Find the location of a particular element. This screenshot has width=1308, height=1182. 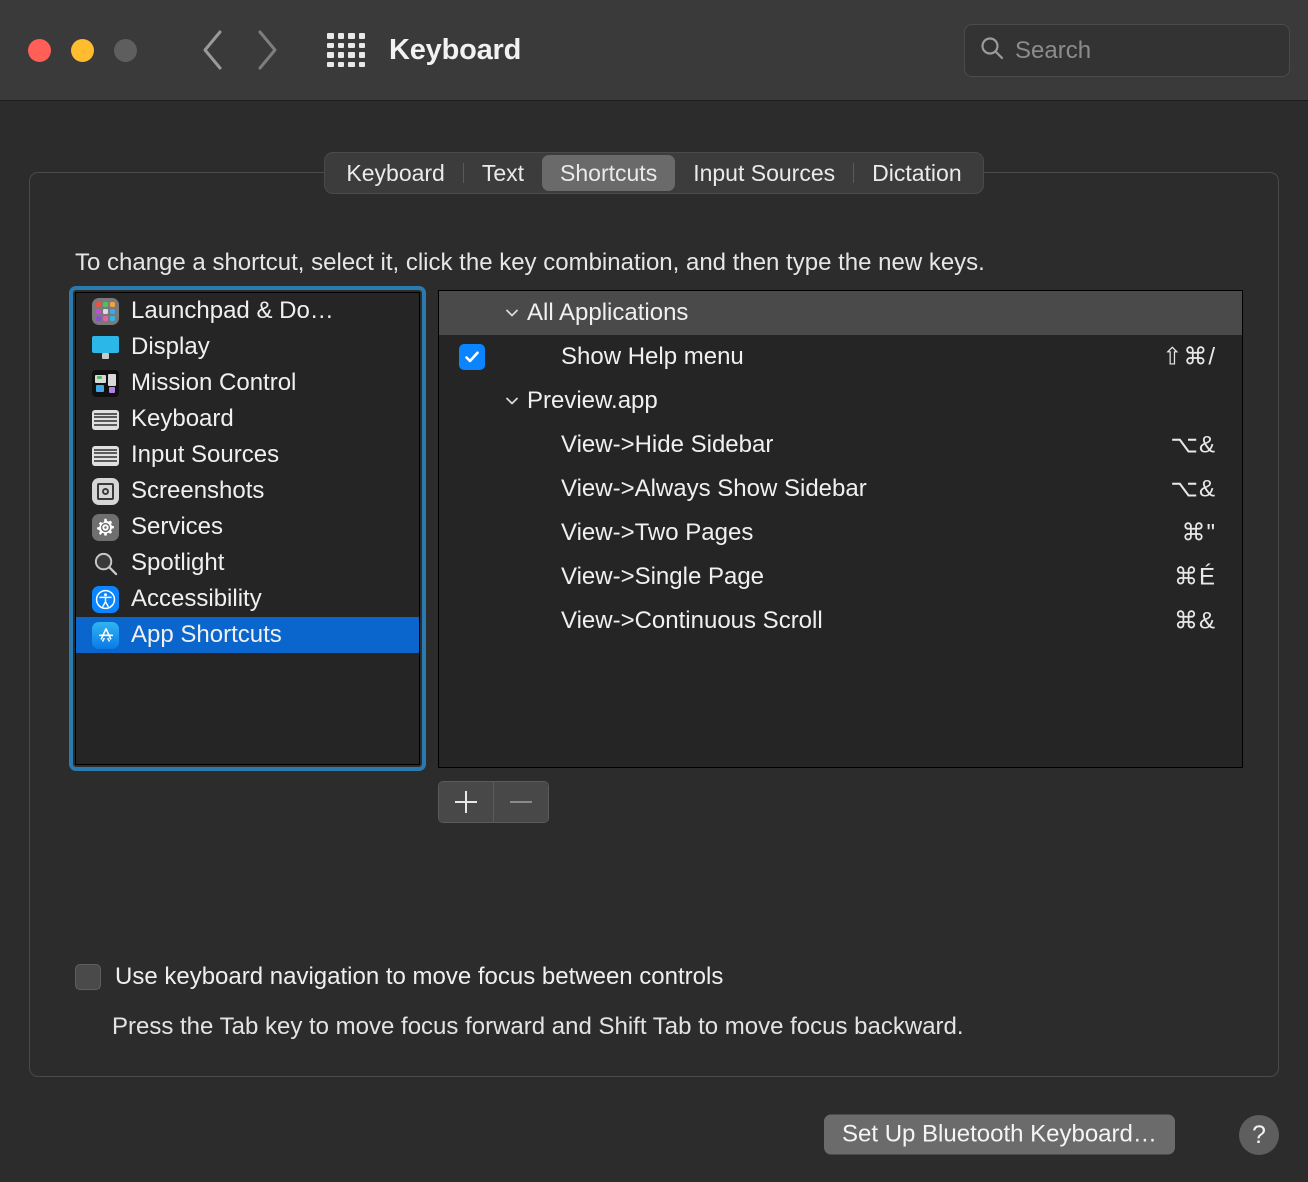

keyboard-navigation-checkbox is located at coordinates (88, 977).